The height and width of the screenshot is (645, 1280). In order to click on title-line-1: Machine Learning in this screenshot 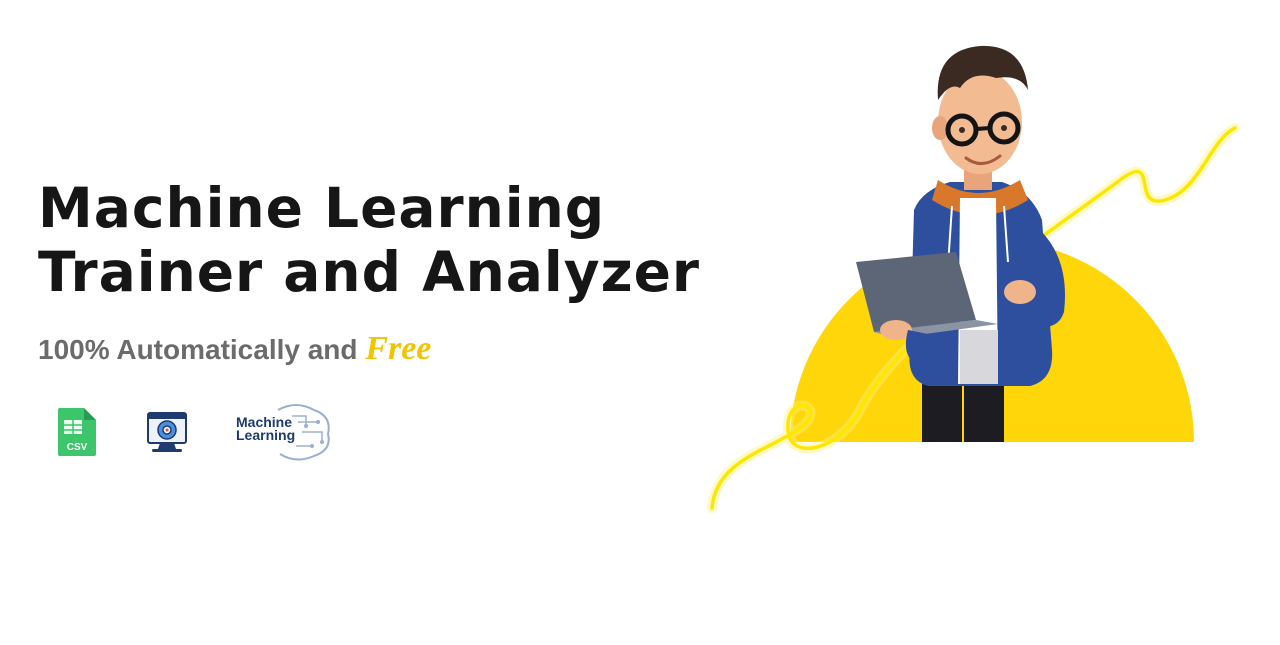, I will do `click(322, 208)`.